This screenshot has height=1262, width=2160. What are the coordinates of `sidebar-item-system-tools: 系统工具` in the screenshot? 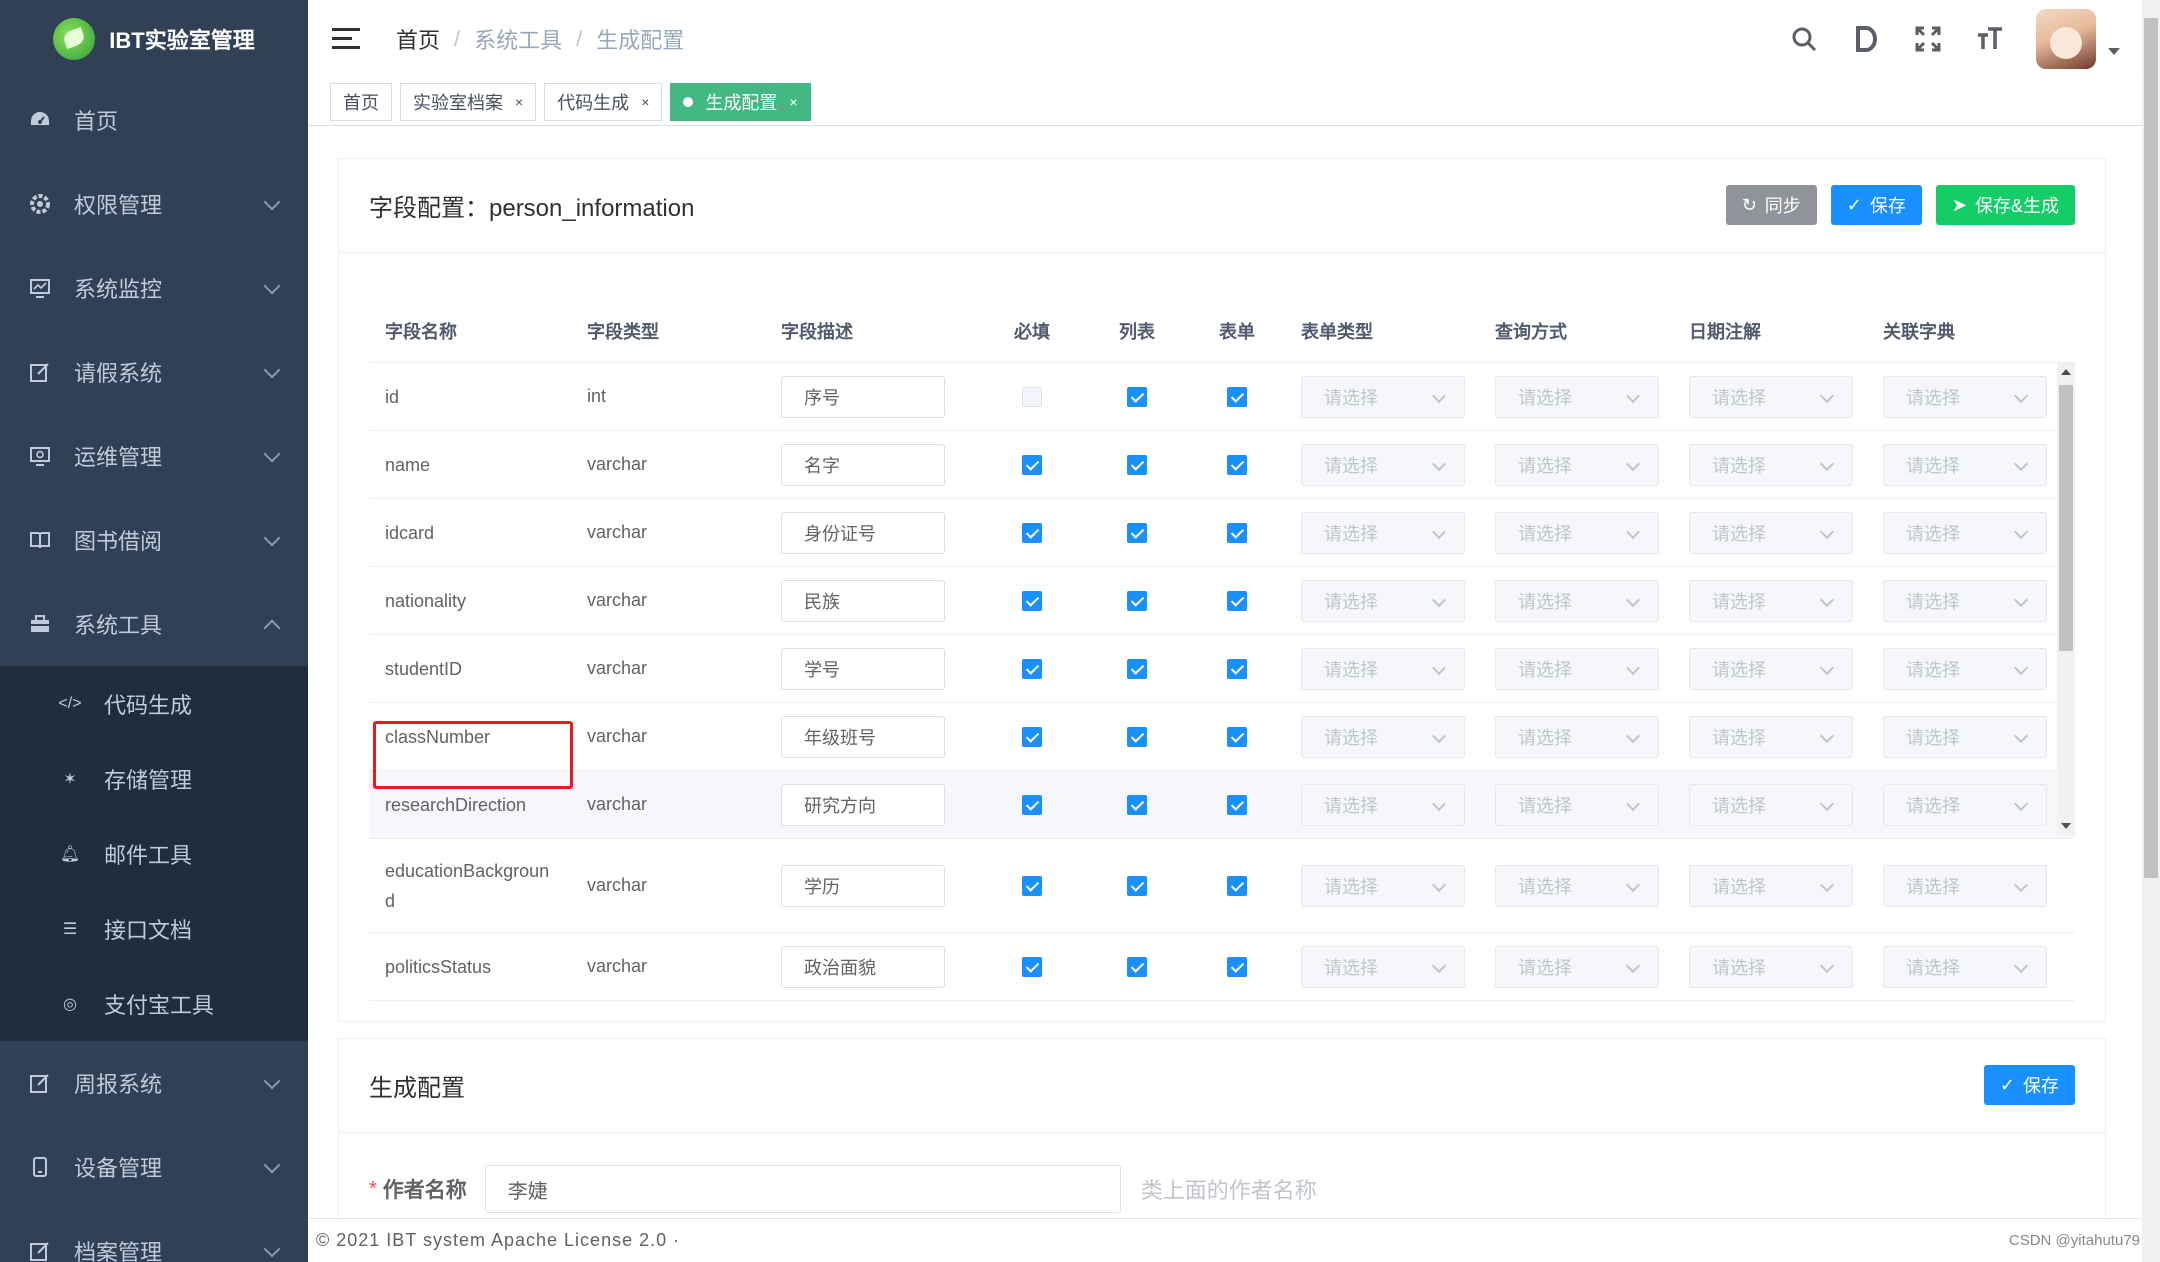 It's located at (154, 624).